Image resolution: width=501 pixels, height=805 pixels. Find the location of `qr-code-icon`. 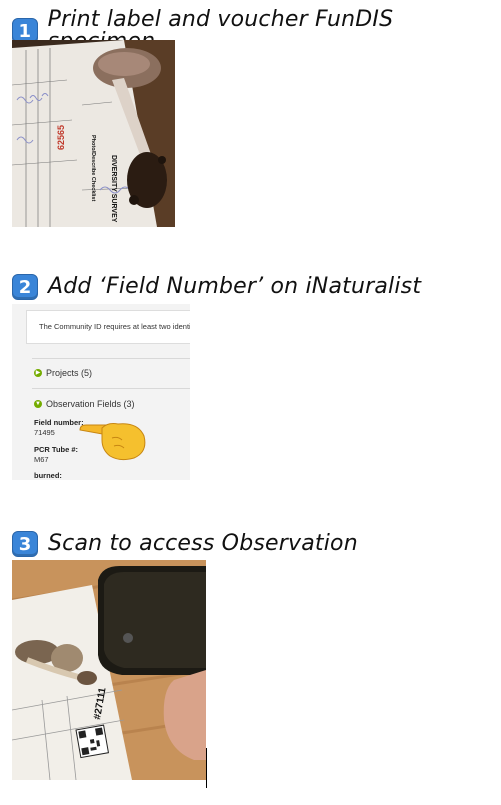

qr-code-icon is located at coordinates (92, 741).